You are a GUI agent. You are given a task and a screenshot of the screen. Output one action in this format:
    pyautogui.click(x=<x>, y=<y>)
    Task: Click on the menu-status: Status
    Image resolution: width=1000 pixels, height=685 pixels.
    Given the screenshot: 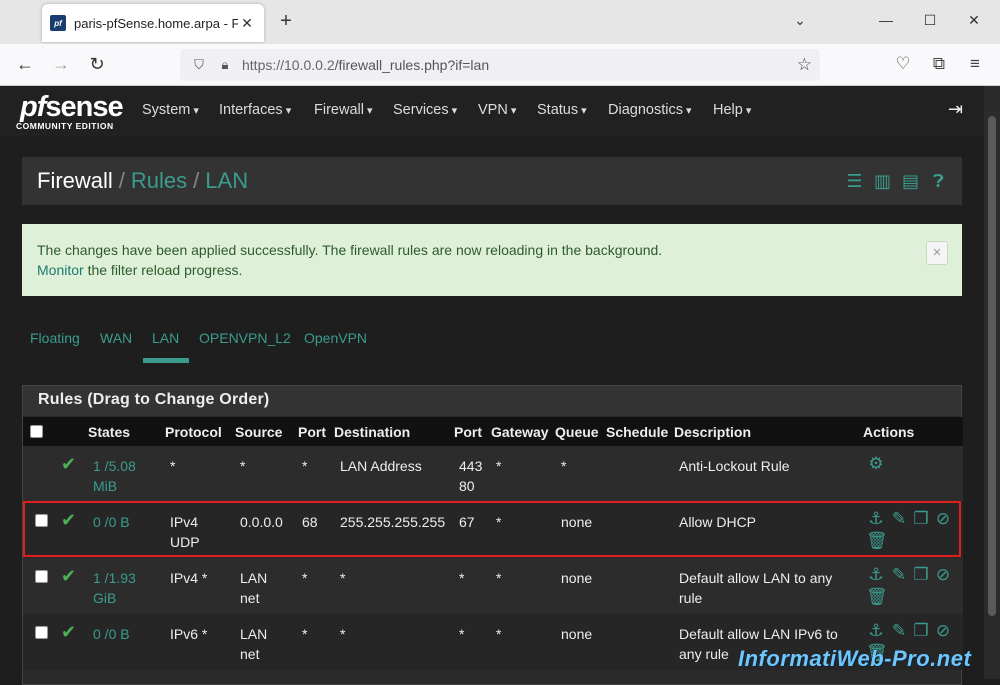 What is the action you would take?
    pyautogui.click(x=562, y=110)
    